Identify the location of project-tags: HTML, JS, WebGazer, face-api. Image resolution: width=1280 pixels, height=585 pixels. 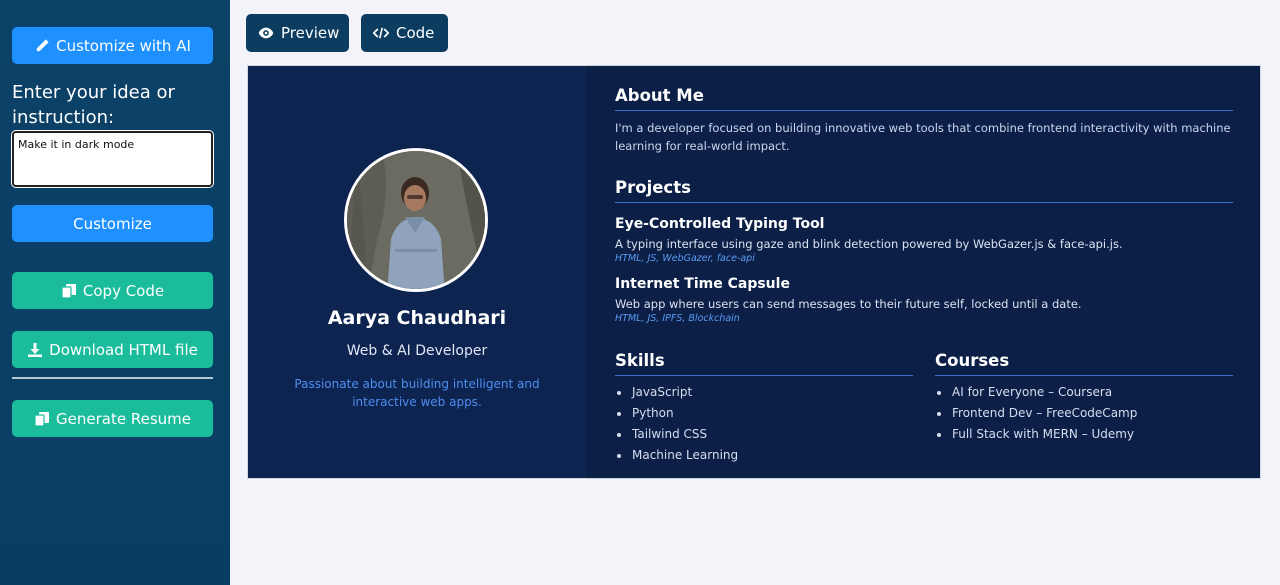
(685, 258).